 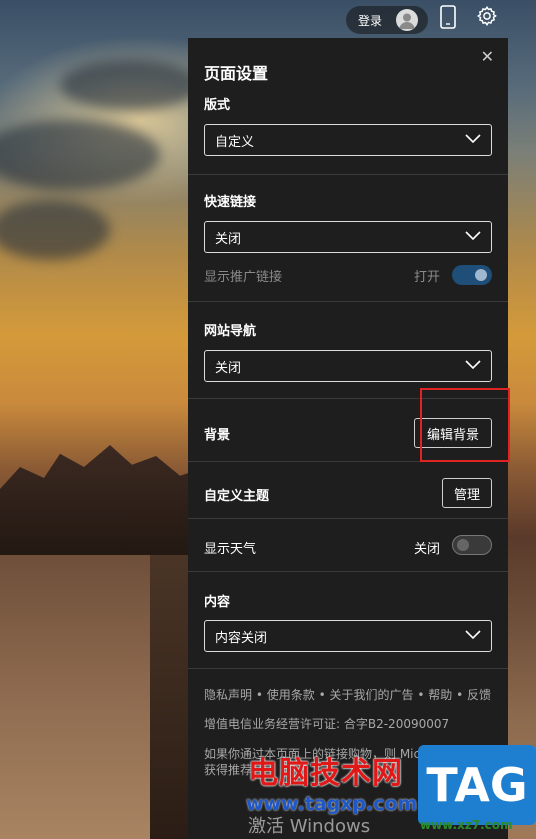 What do you see at coordinates (243, 277) in the screenshot?
I see `promo-links-label: 显示推广链接` at bounding box center [243, 277].